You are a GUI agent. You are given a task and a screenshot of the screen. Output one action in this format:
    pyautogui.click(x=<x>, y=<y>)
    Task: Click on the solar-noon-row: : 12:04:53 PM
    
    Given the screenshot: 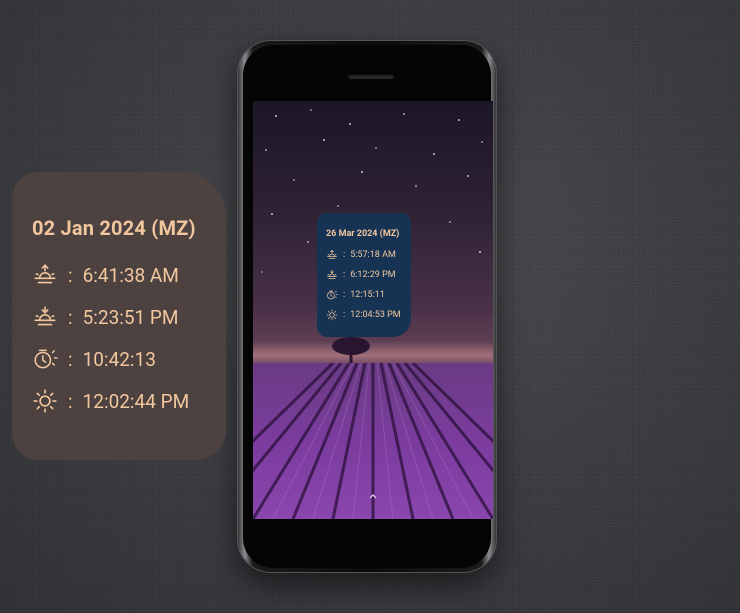 What is the action you would take?
    pyautogui.click(x=368, y=315)
    